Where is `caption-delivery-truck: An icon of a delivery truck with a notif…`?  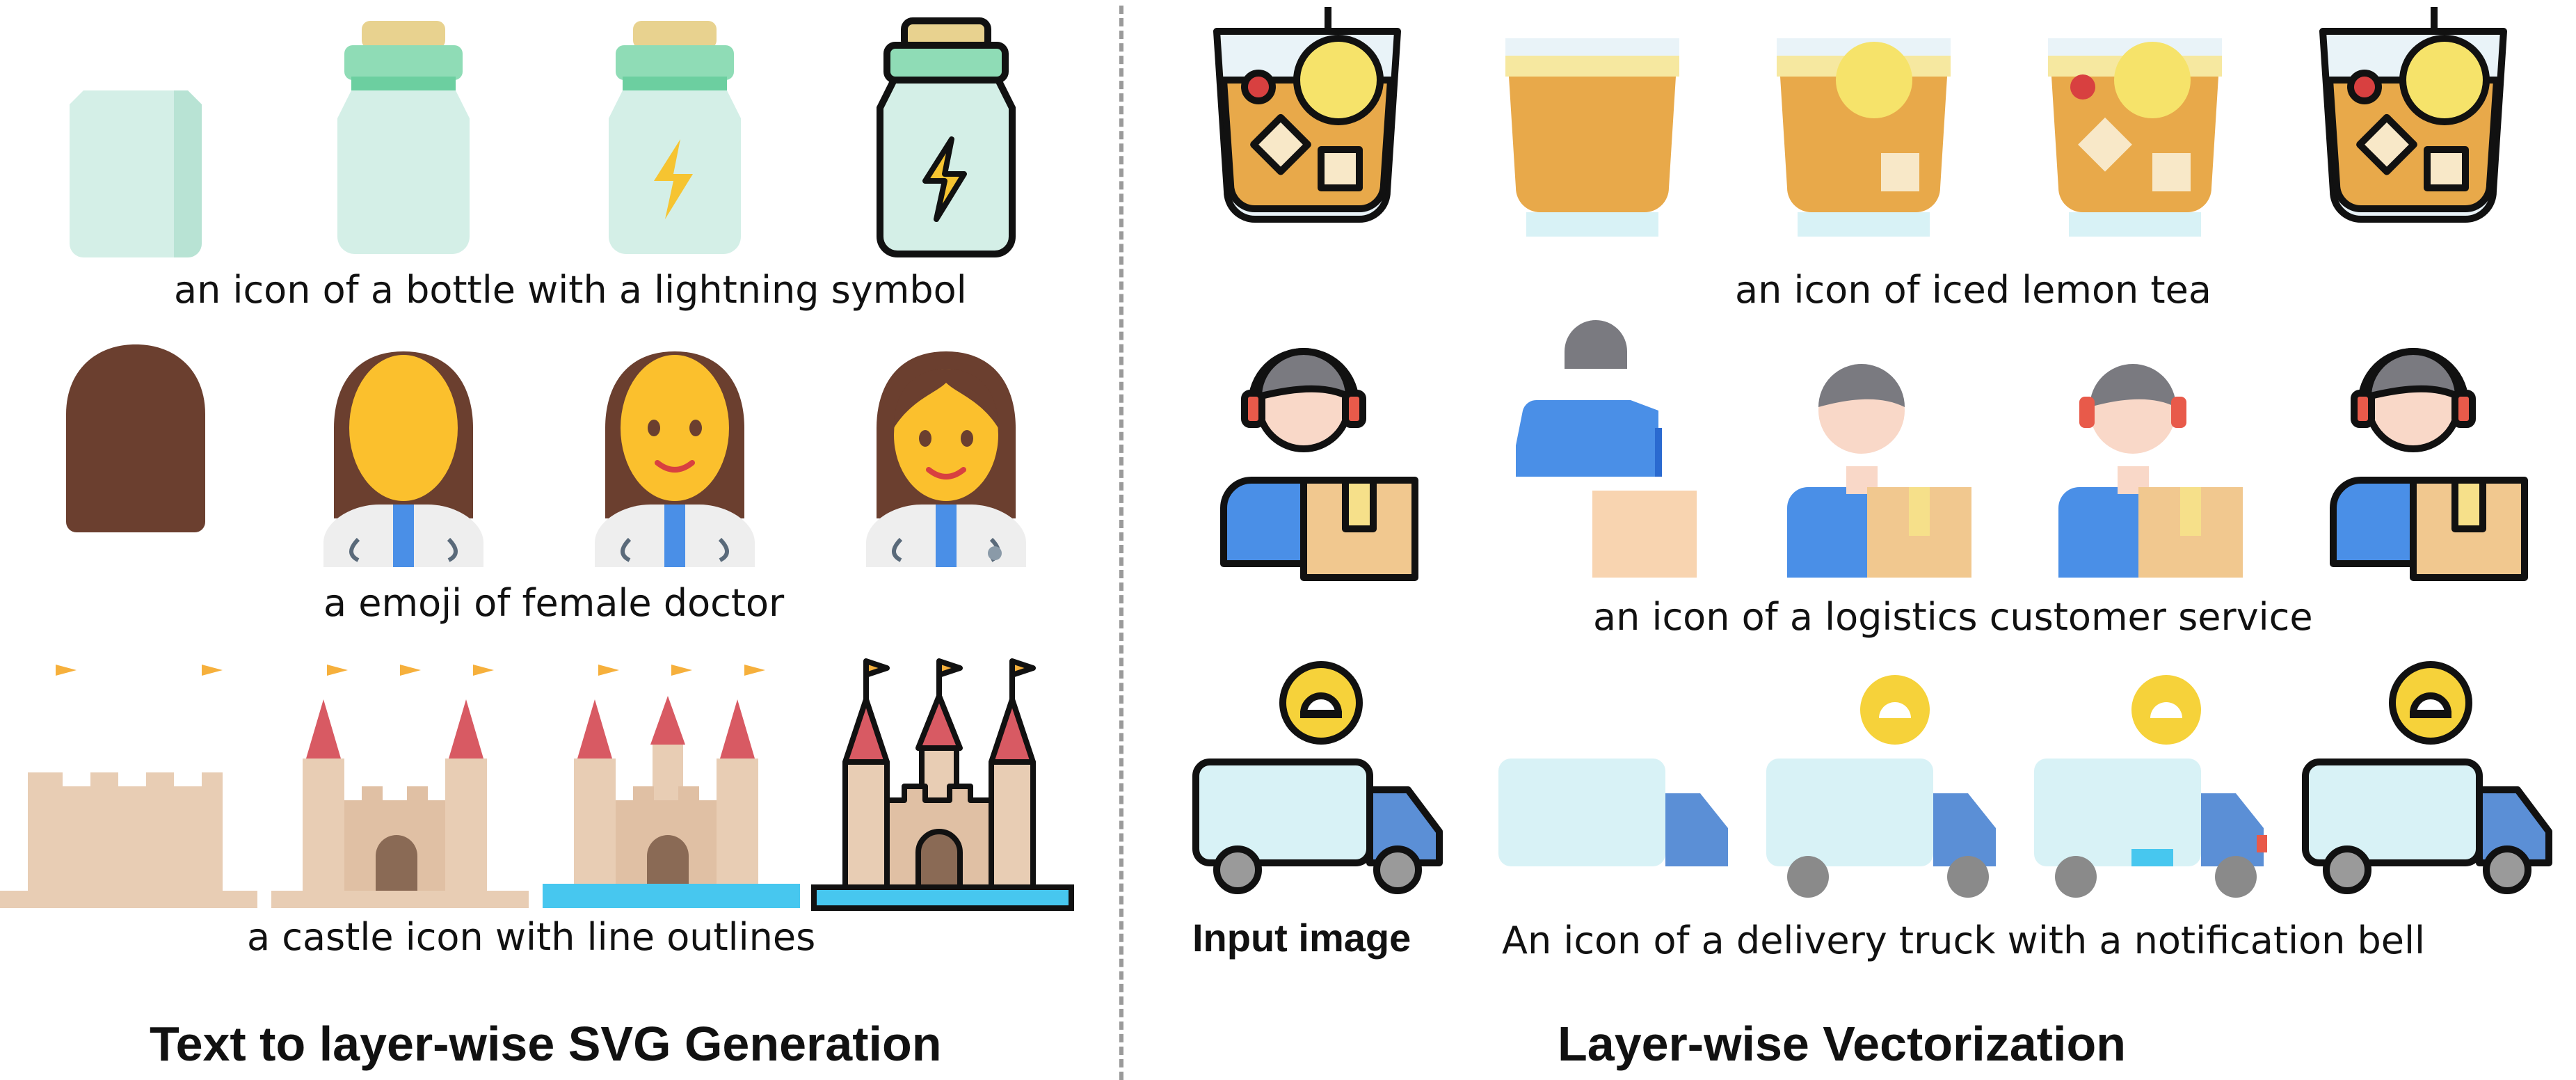 caption-delivery-truck: An icon of a delivery truck with a notif… is located at coordinates (1963, 940).